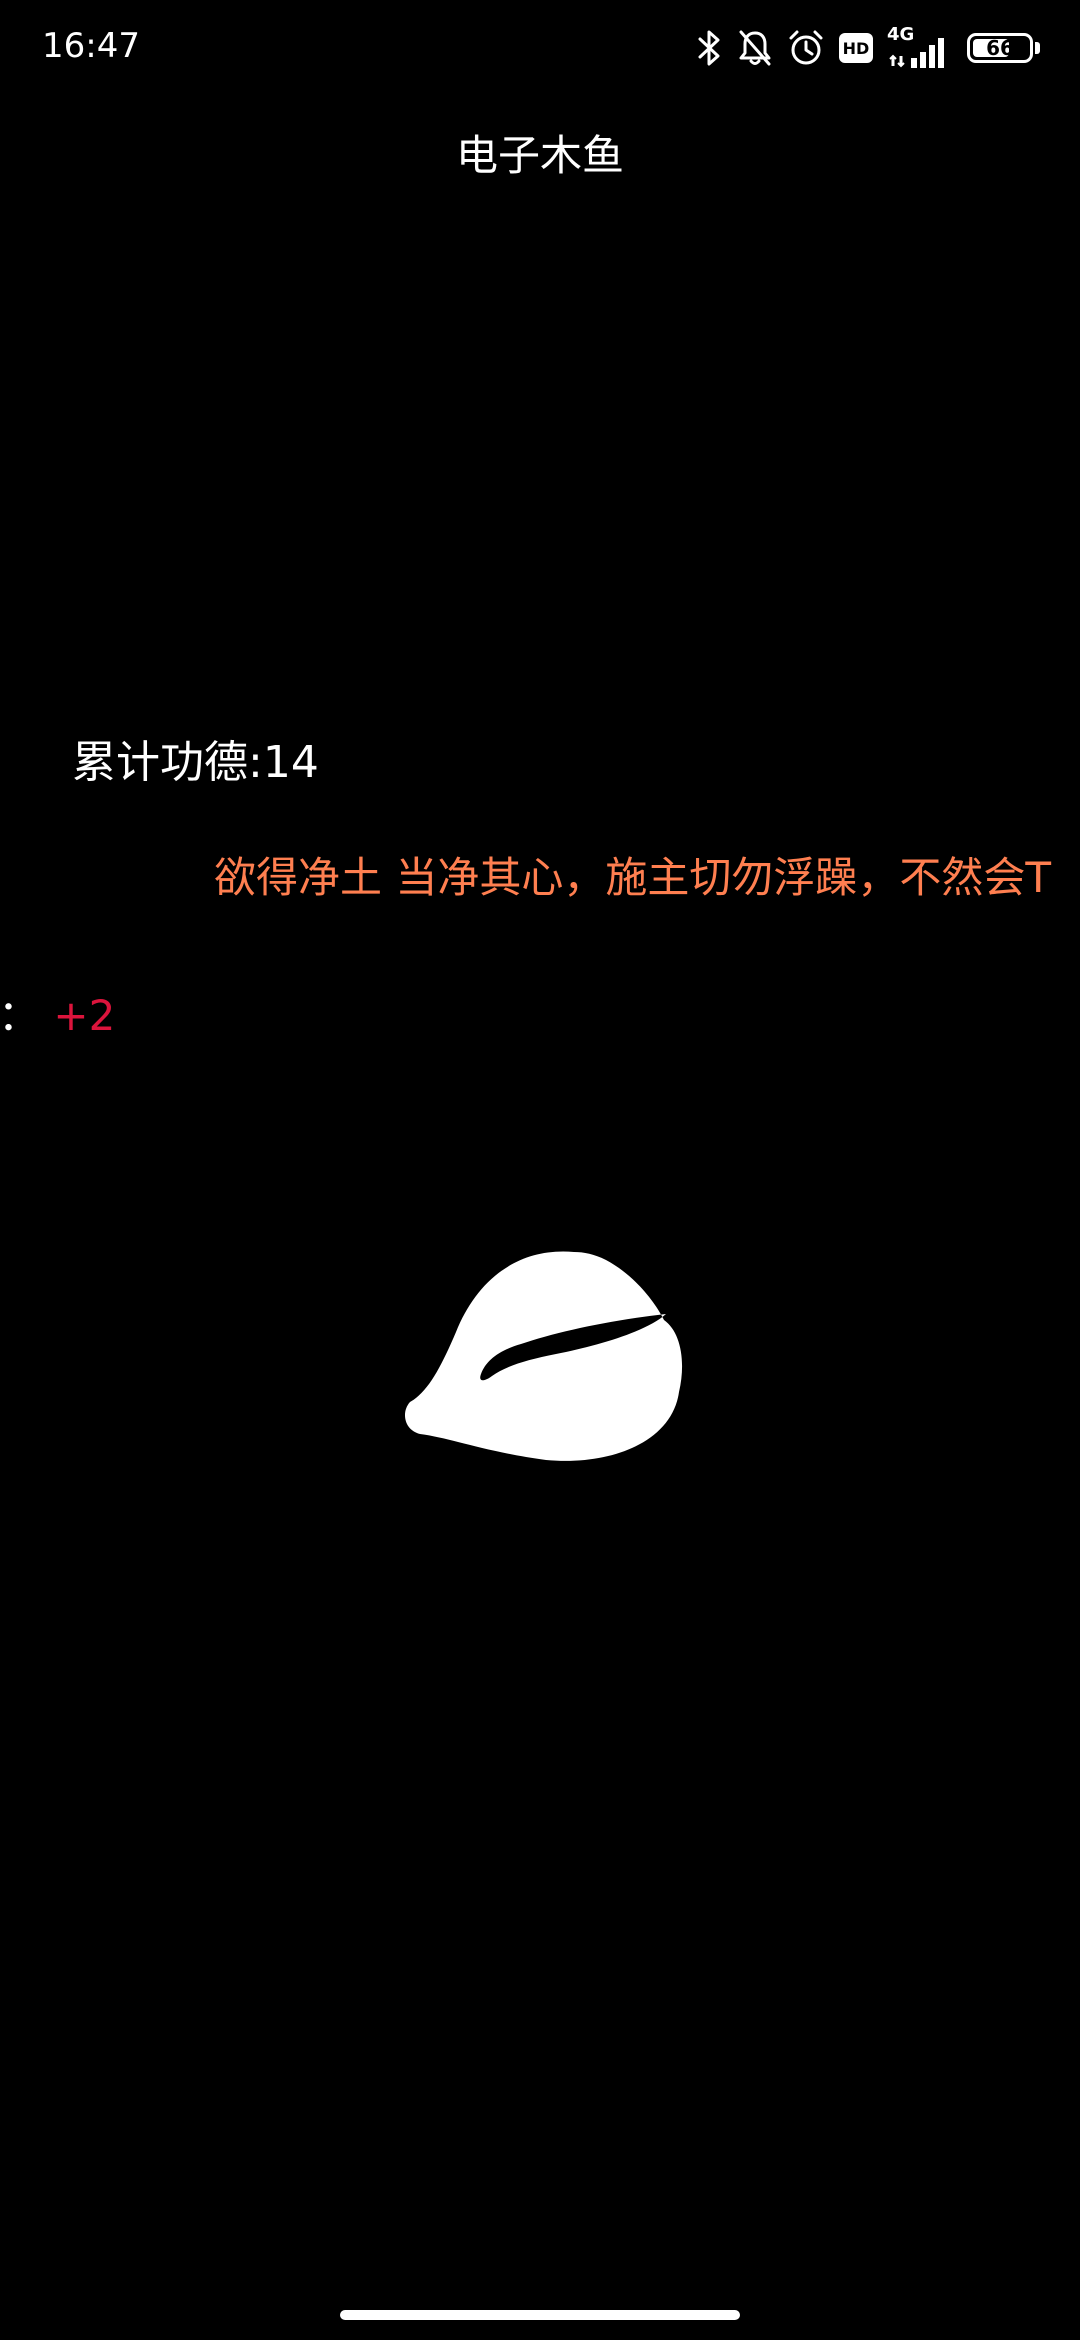 Image resolution: width=1080 pixels, height=2340 pixels. Describe the element at coordinates (710, 48) in the screenshot. I see `bluetooth-icon` at that location.